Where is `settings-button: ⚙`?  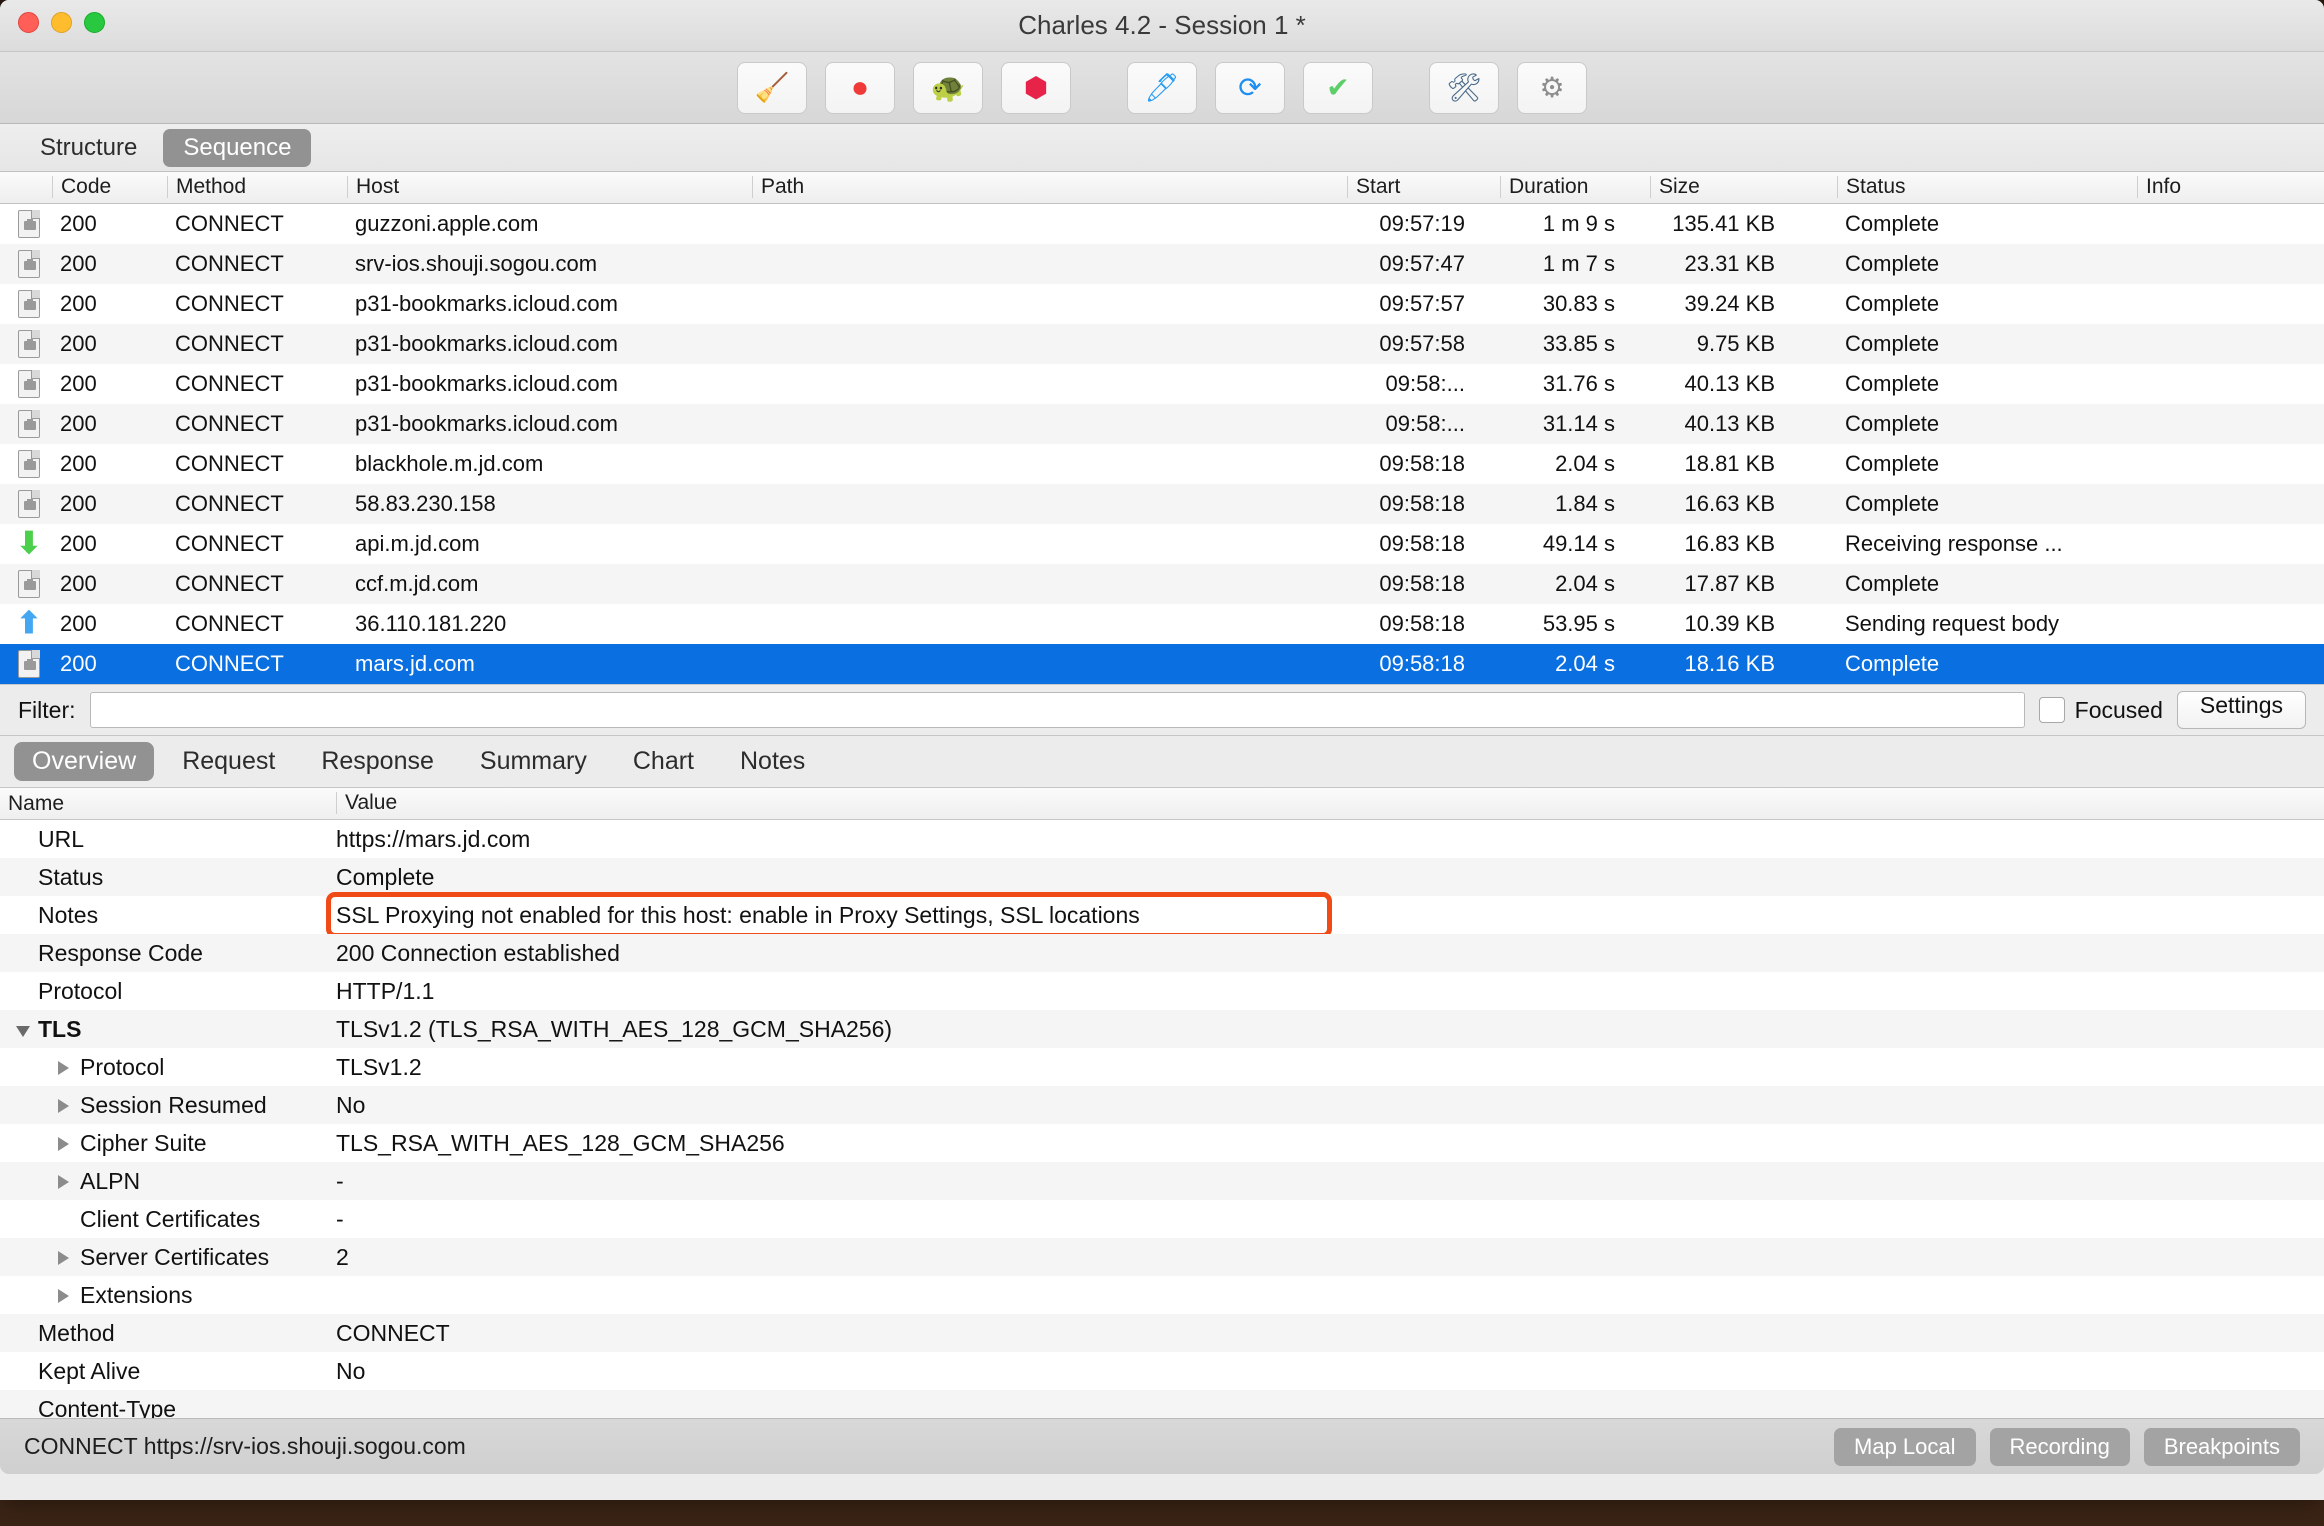 settings-button: ⚙ is located at coordinates (1552, 87).